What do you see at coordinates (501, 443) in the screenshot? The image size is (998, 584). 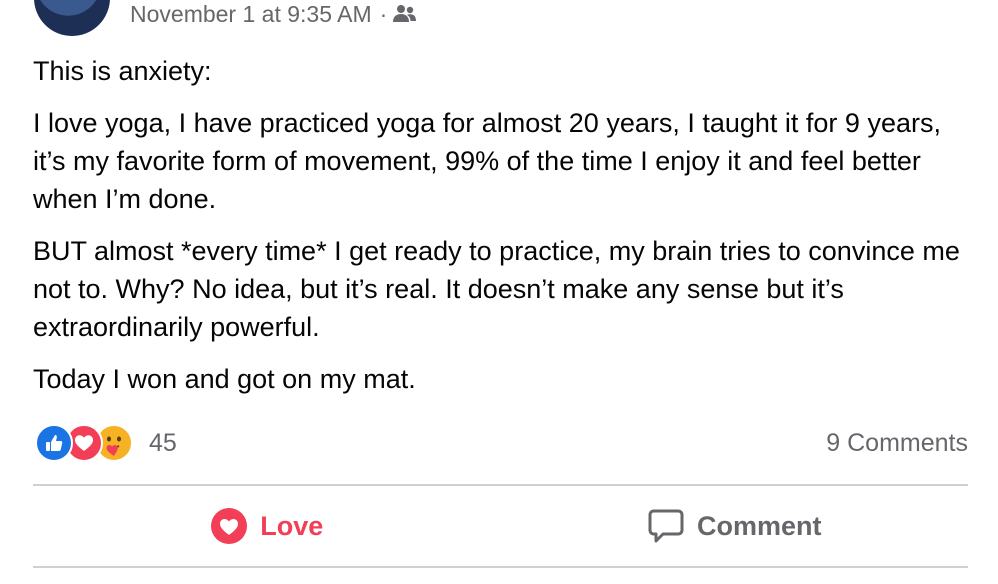 I see `reactions-bar: 45 9 Comments` at bounding box center [501, 443].